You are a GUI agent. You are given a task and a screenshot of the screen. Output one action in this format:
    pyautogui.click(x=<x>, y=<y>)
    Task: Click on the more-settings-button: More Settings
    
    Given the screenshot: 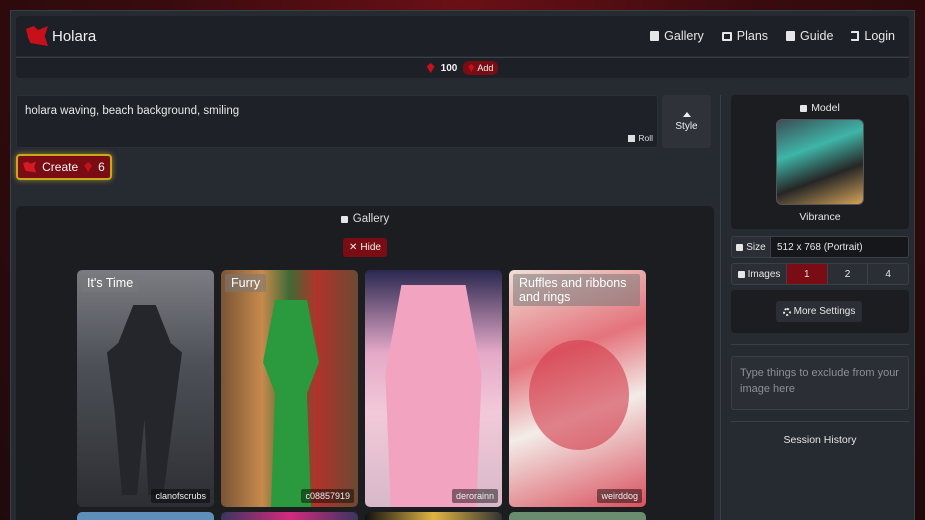 What is the action you would take?
    pyautogui.click(x=819, y=311)
    